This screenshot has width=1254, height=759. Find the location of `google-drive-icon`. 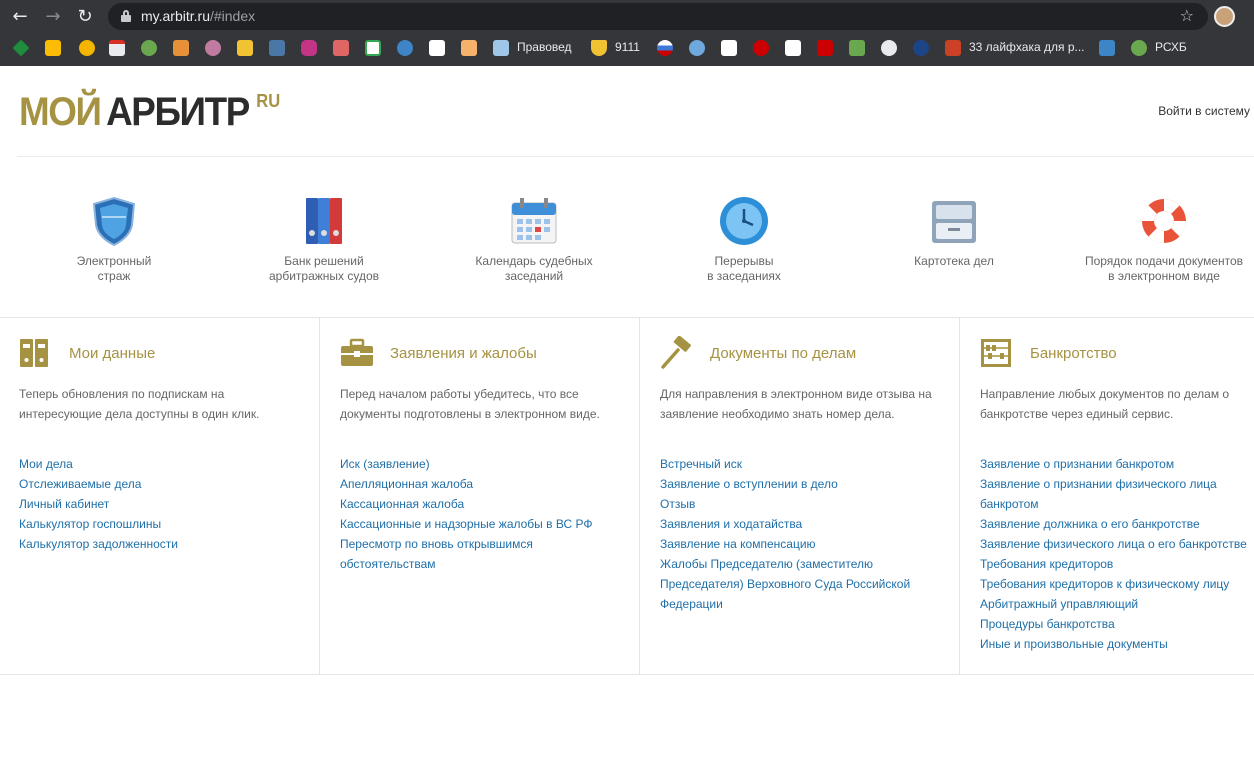

google-drive-icon is located at coordinates (21, 48).